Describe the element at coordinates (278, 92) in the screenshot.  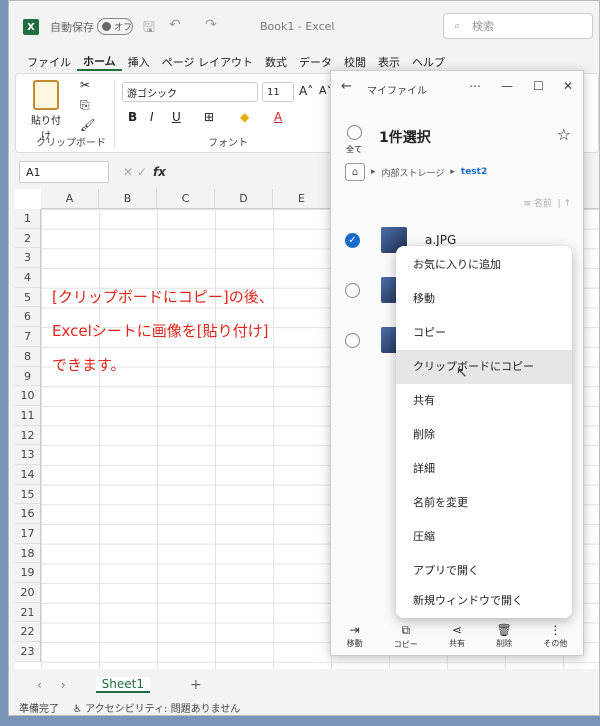
I see `font-size-select: 11` at that location.